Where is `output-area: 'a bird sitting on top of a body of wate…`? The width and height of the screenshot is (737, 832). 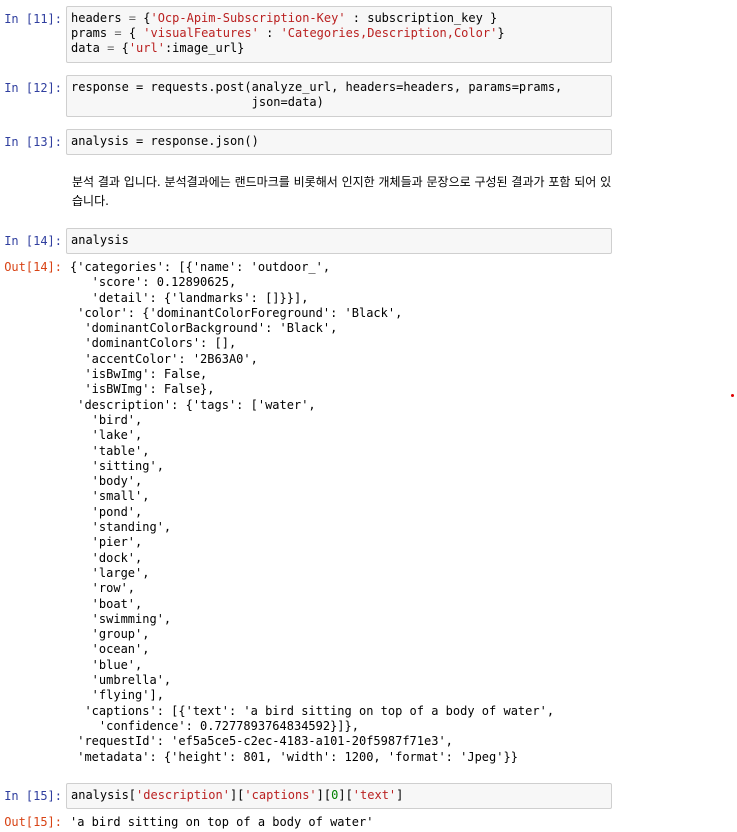
output-area: 'a bird sitting on top of a body of wate… is located at coordinates (370, 822).